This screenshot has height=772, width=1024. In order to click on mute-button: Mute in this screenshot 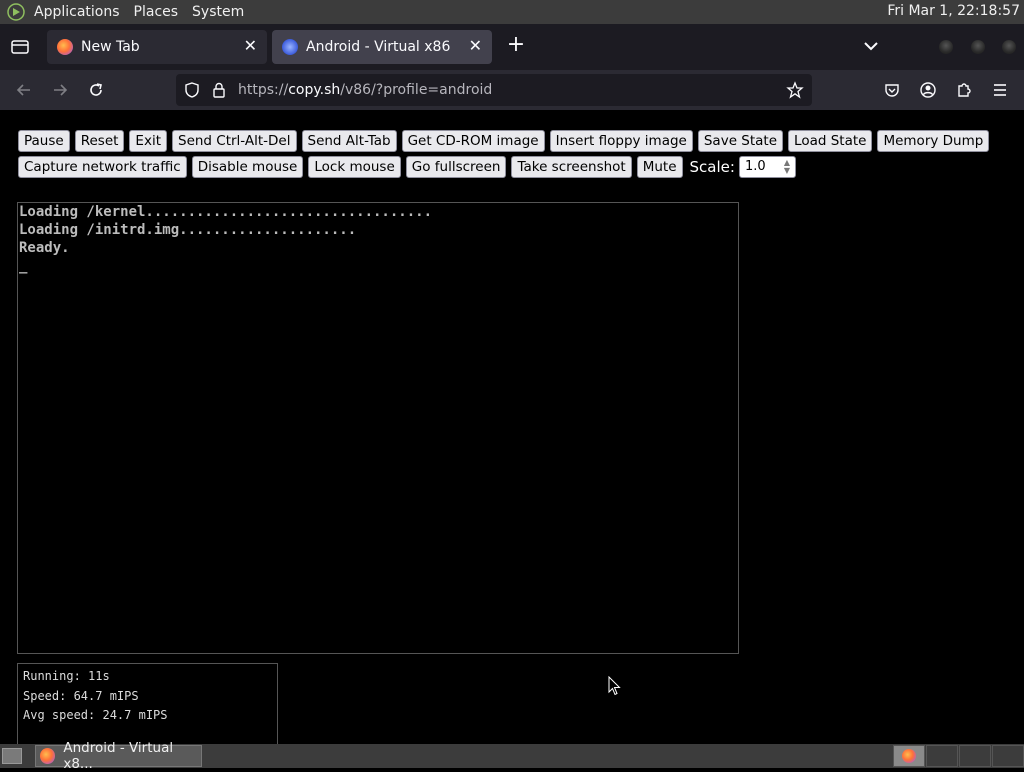, I will do `click(659, 167)`.